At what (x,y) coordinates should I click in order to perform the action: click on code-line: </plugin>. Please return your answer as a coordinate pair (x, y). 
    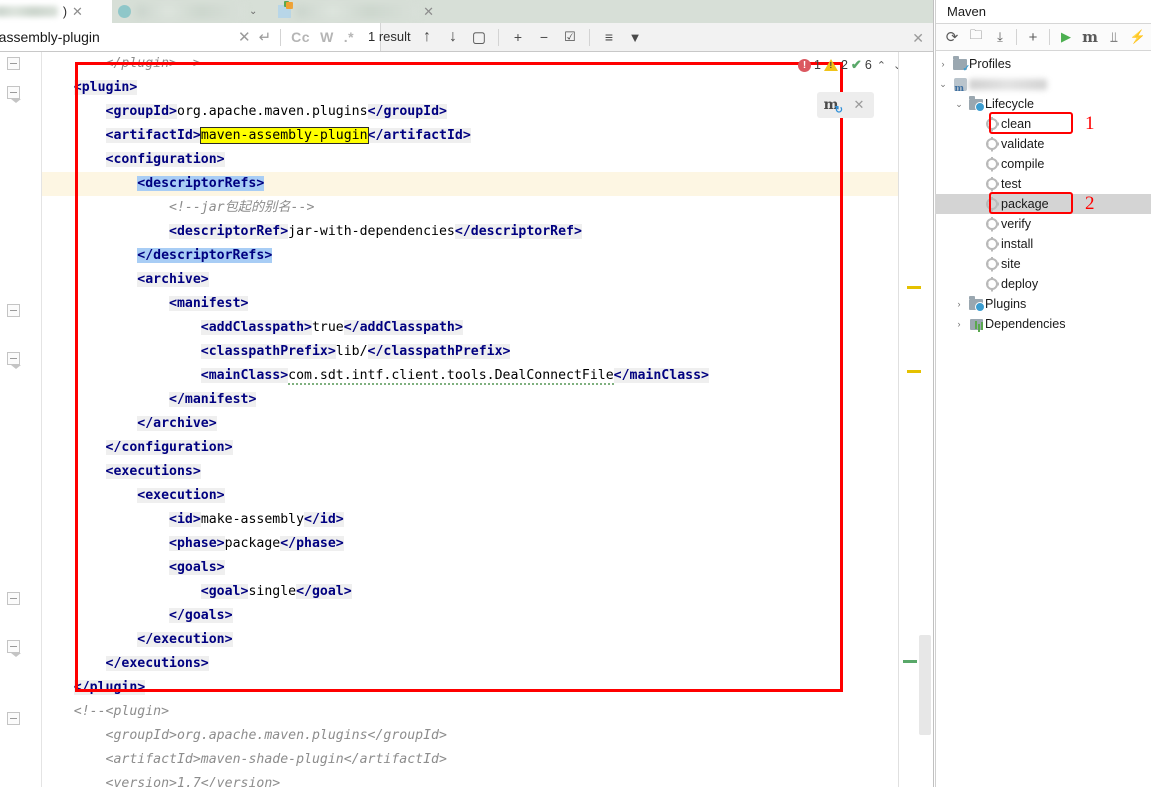
    Looking at the image, I should click on (470, 688).